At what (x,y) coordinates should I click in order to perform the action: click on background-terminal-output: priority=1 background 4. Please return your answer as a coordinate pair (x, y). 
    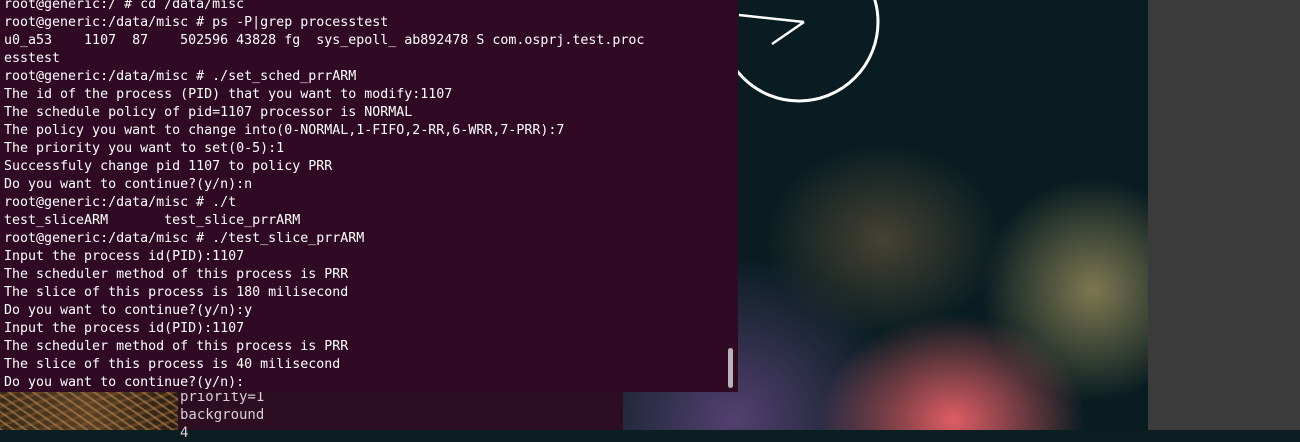
    Looking at the image, I should click on (222, 415).